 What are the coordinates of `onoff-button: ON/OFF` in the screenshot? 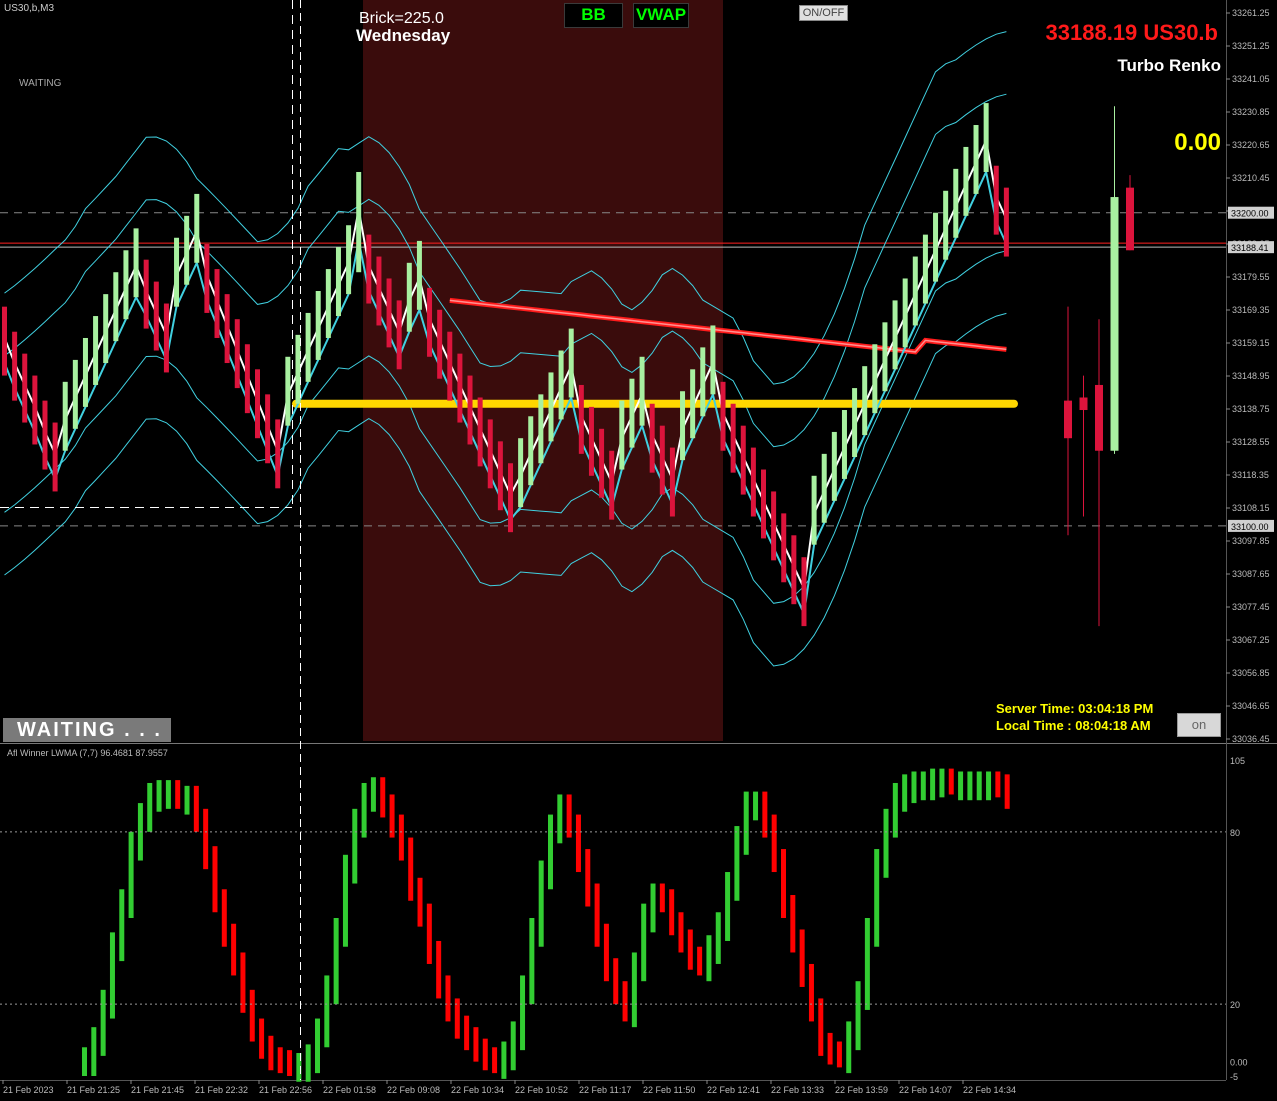 It's located at (823, 13).